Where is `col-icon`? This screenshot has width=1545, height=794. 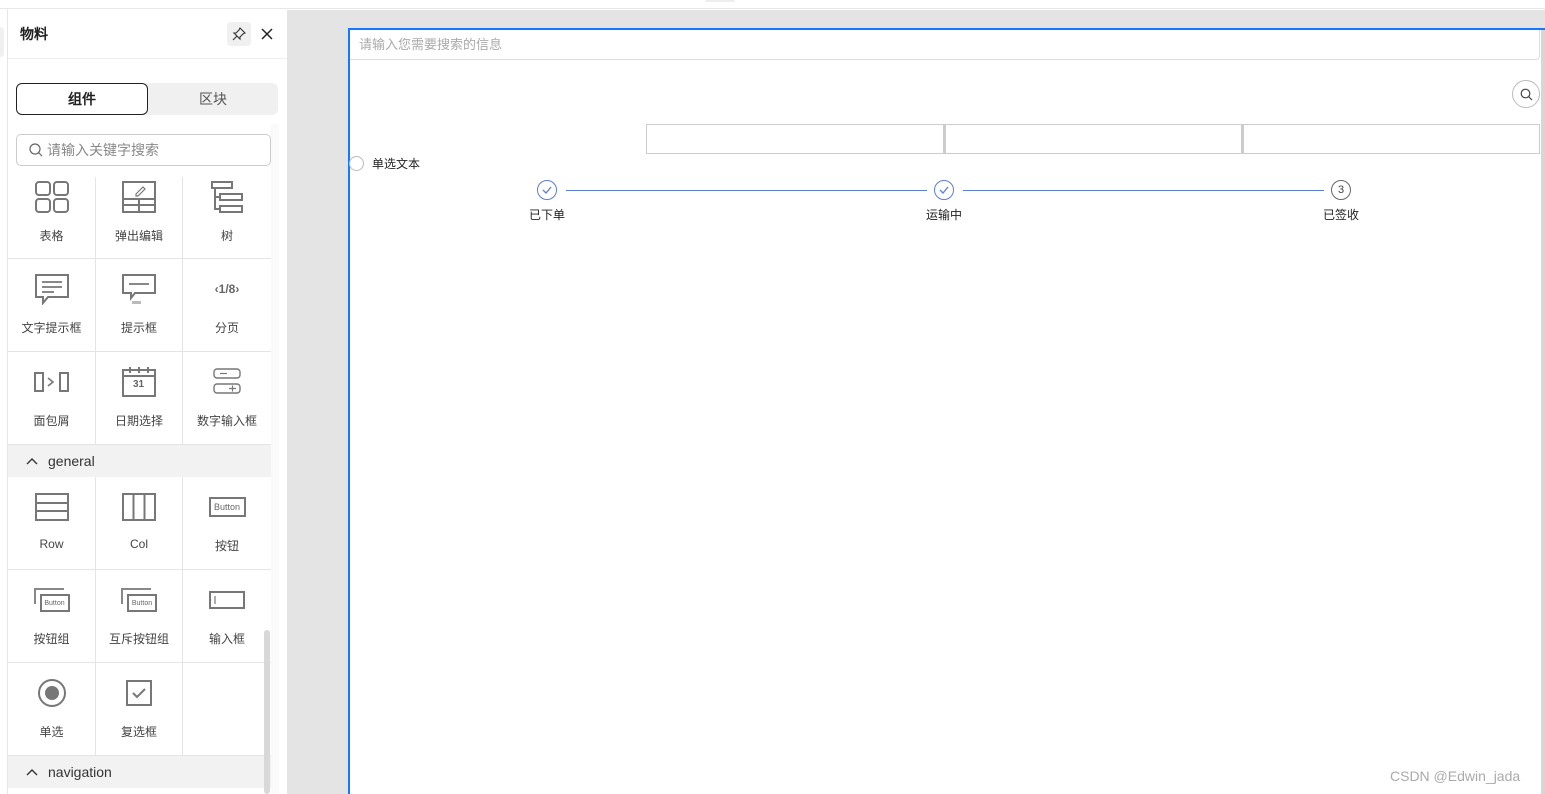 col-icon is located at coordinates (139, 507).